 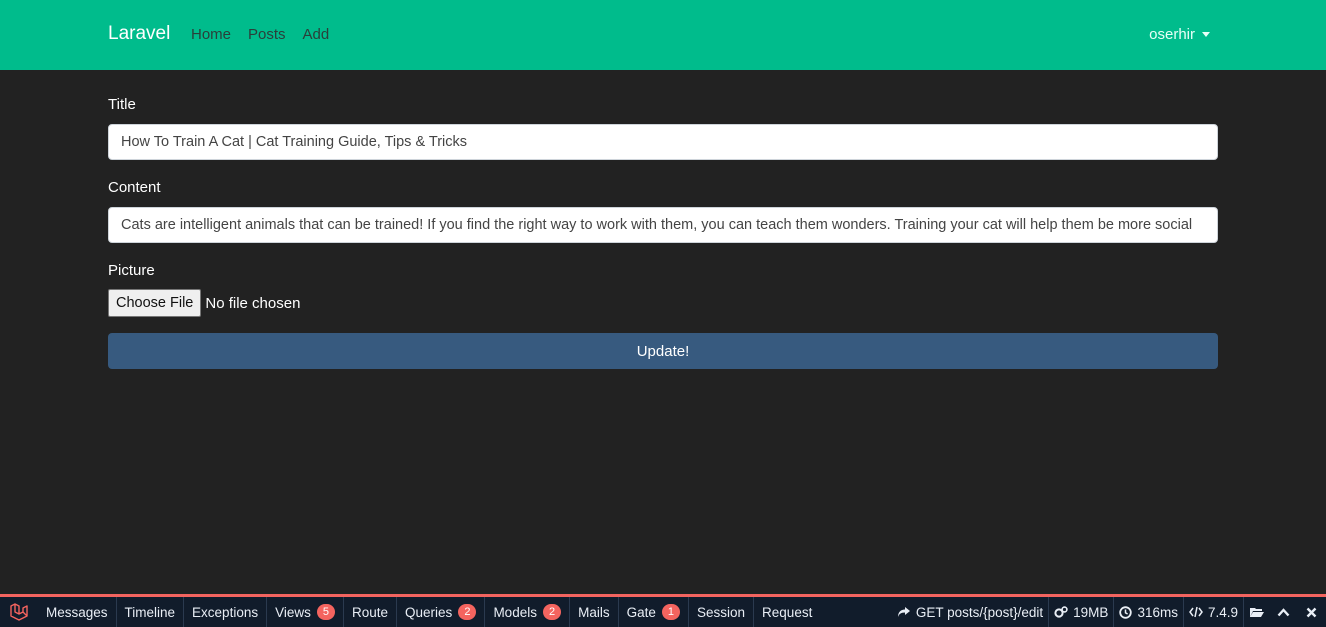 What do you see at coordinates (663, 351) in the screenshot?
I see `update-button: Update!` at bounding box center [663, 351].